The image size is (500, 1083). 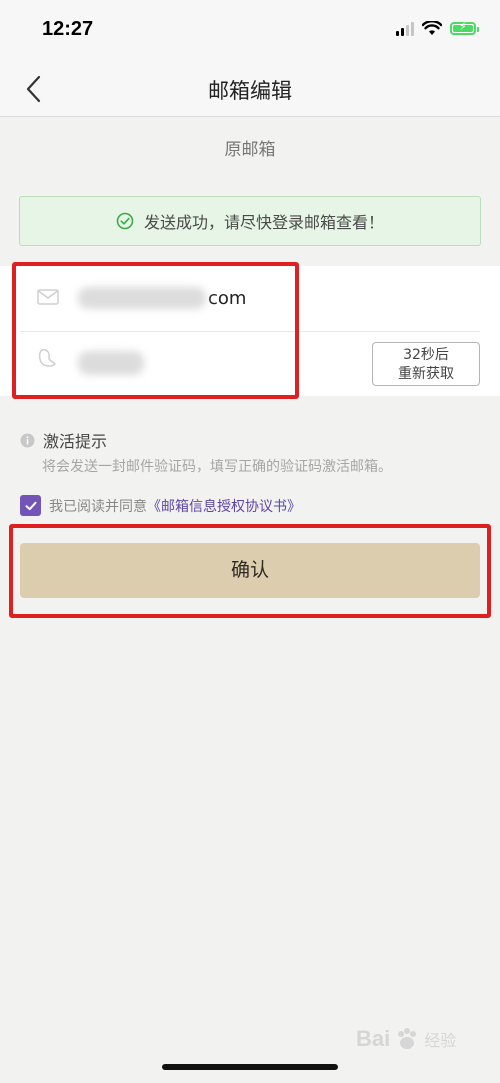 I want to click on email-suffix: com, so click(x=227, y=298).